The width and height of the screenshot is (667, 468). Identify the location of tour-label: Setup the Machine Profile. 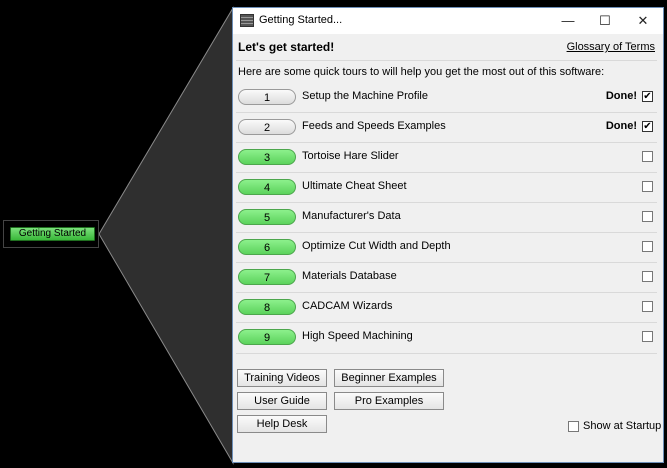
(365, 96).